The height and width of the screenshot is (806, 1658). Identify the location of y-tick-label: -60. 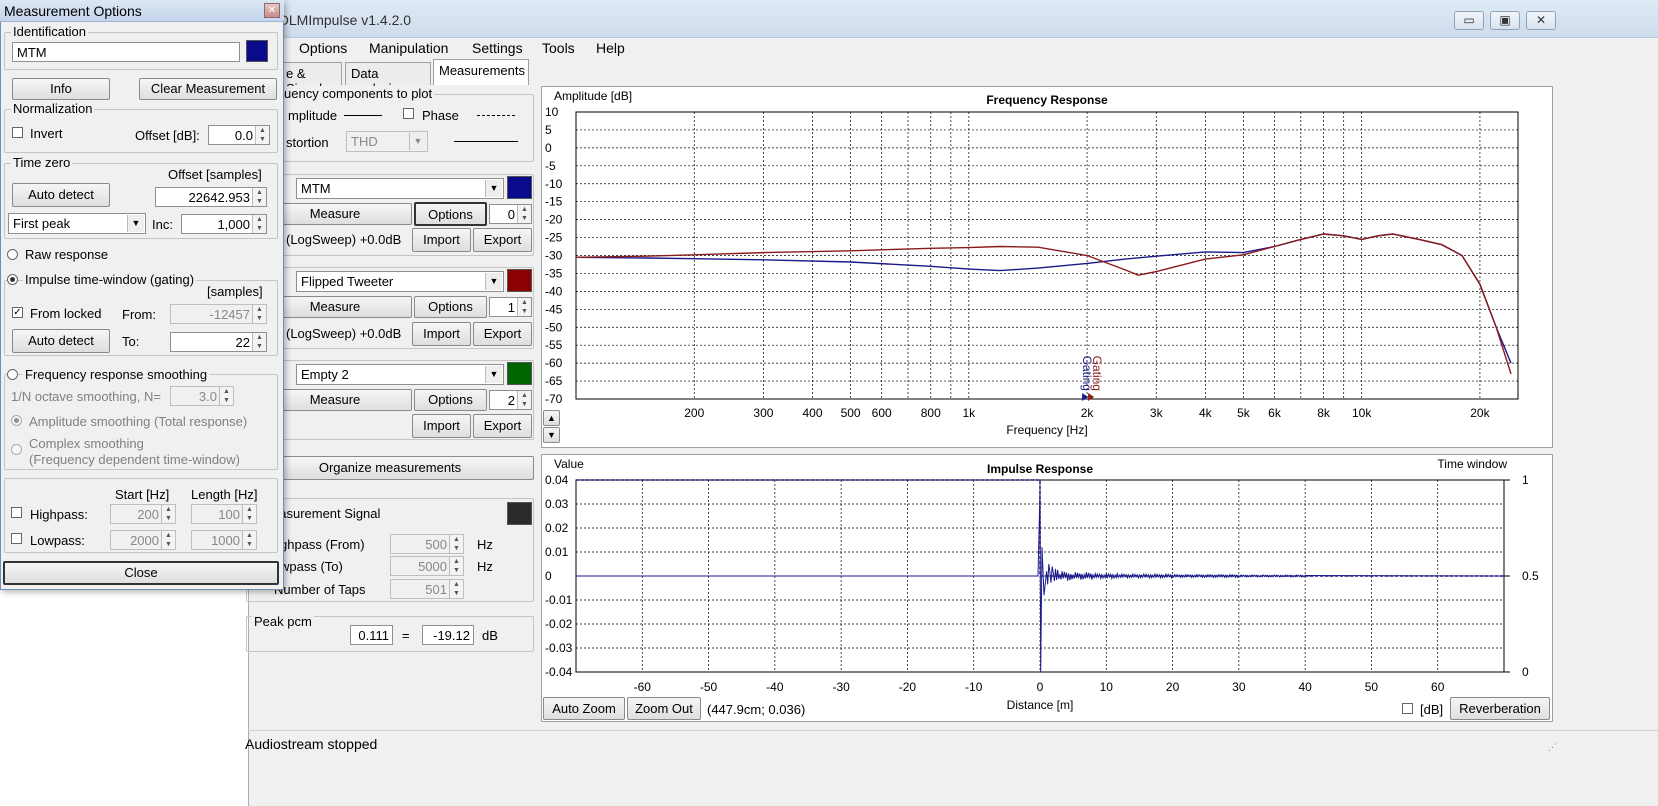
(554, 363).